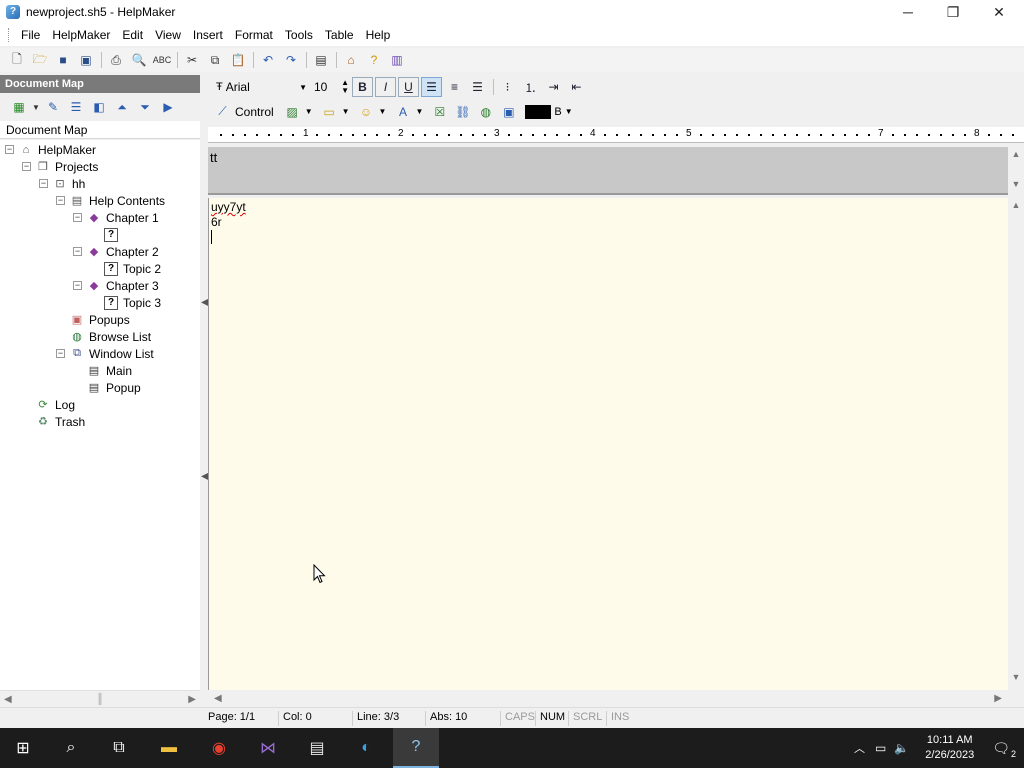 The image size is (1024, 768). Describe the element at coordinates (576, 87) in the screenshot. I see `outdent-button: ⇤` at that location.